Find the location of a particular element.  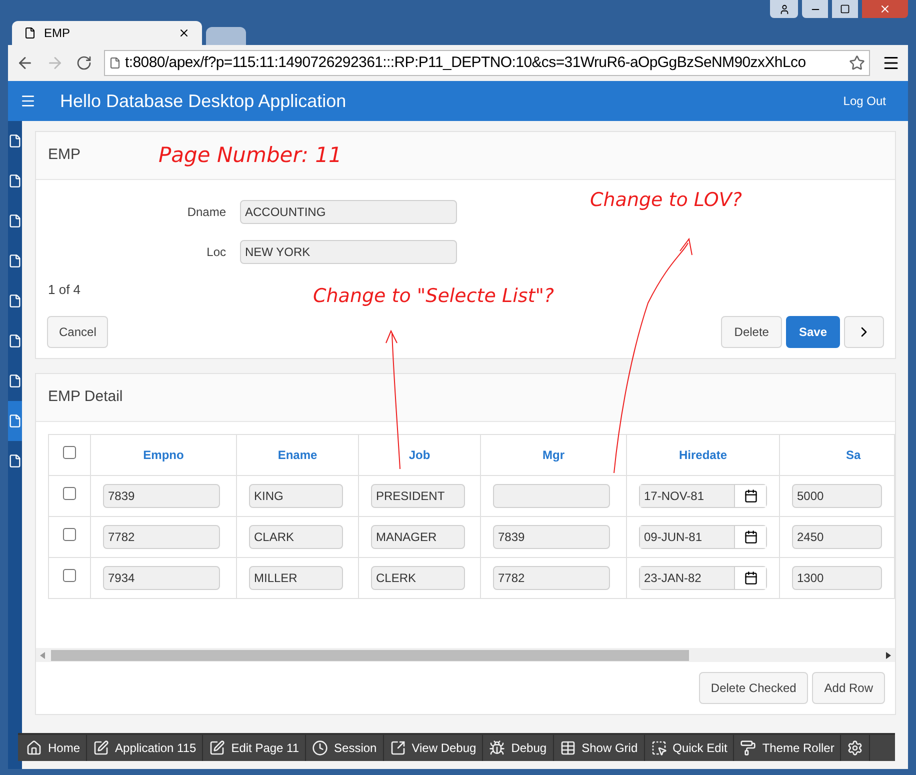

select-all-checkbox is located at coordinates (69, 452).